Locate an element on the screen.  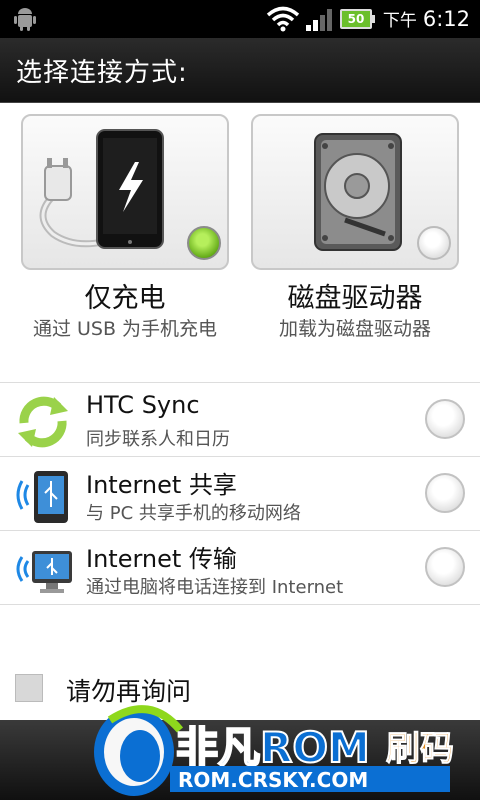
sync-icon is located at coordinates (43, 422).